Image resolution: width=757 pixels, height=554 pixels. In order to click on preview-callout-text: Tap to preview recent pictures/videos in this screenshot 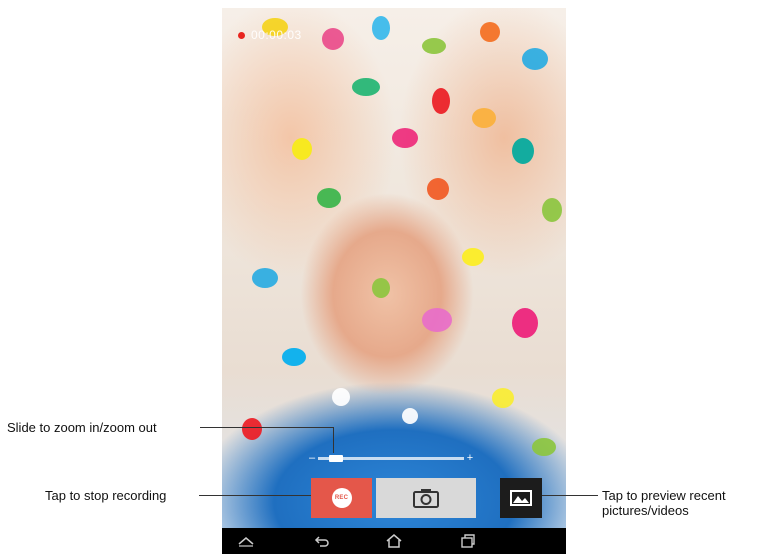, I will do `click(664, 503)`.